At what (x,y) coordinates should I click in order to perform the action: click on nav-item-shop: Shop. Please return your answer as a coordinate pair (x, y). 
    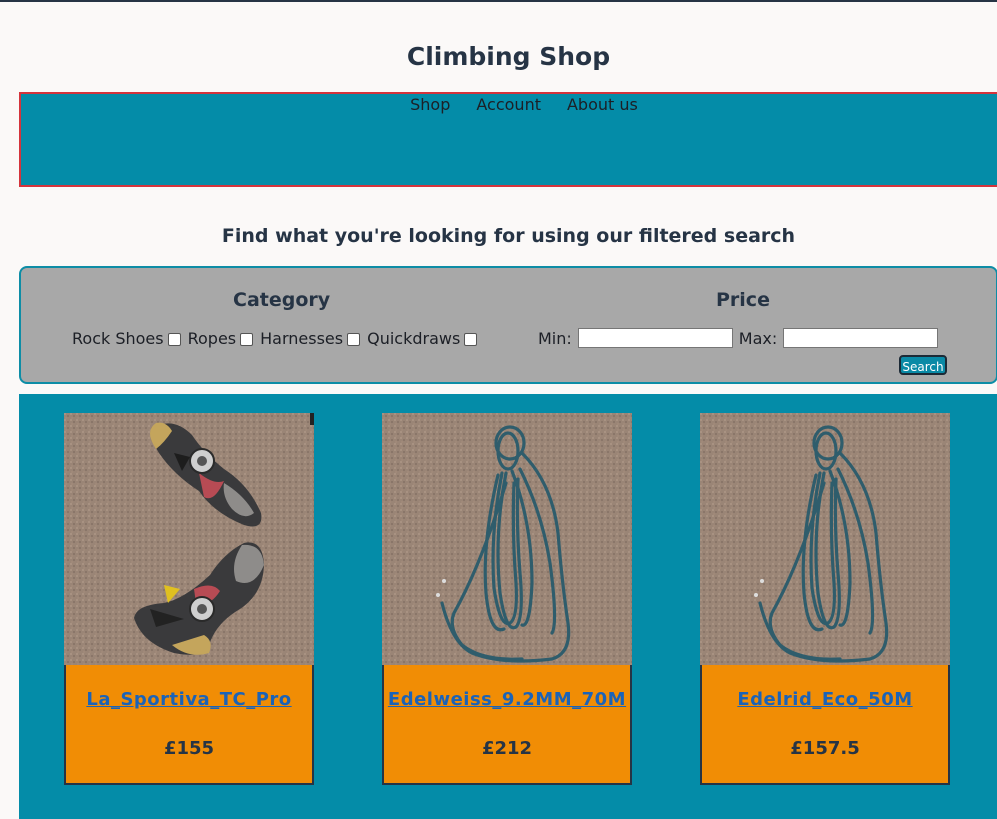
    Looking at the image, I should click on (430, 105).